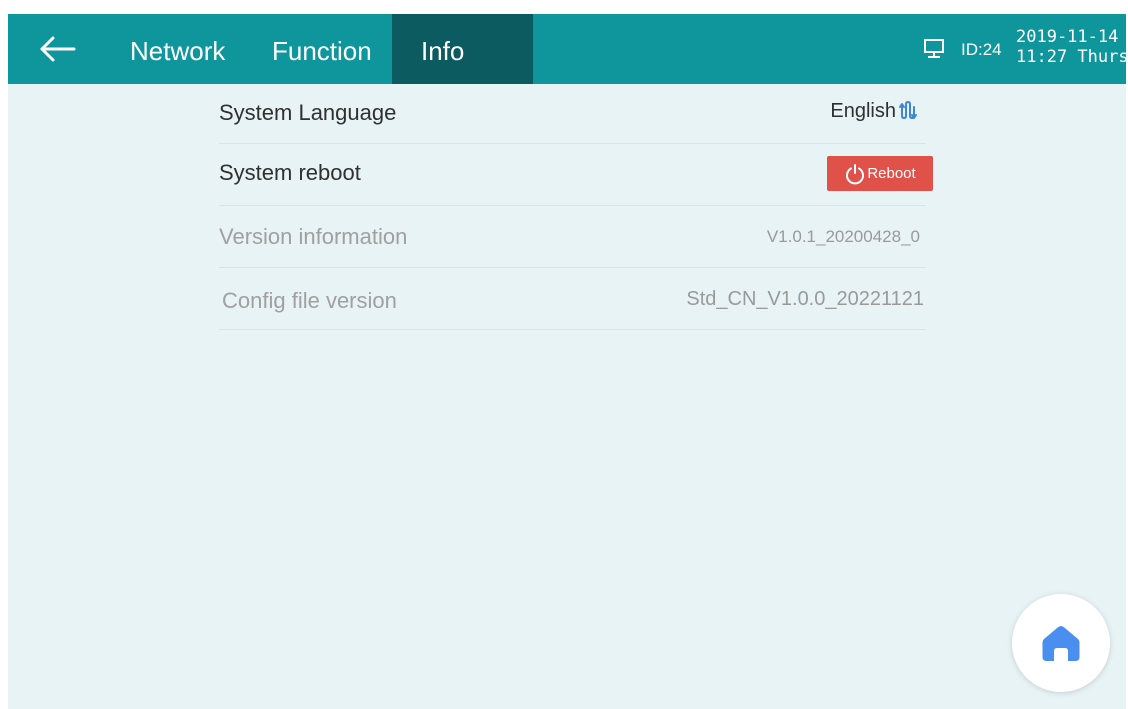 The image size is (1128, 709). What do you see at coordinates (290, 172) in the screenshot?
I see `system-reboot-label: System reboot` at bounding box center [290, 172].